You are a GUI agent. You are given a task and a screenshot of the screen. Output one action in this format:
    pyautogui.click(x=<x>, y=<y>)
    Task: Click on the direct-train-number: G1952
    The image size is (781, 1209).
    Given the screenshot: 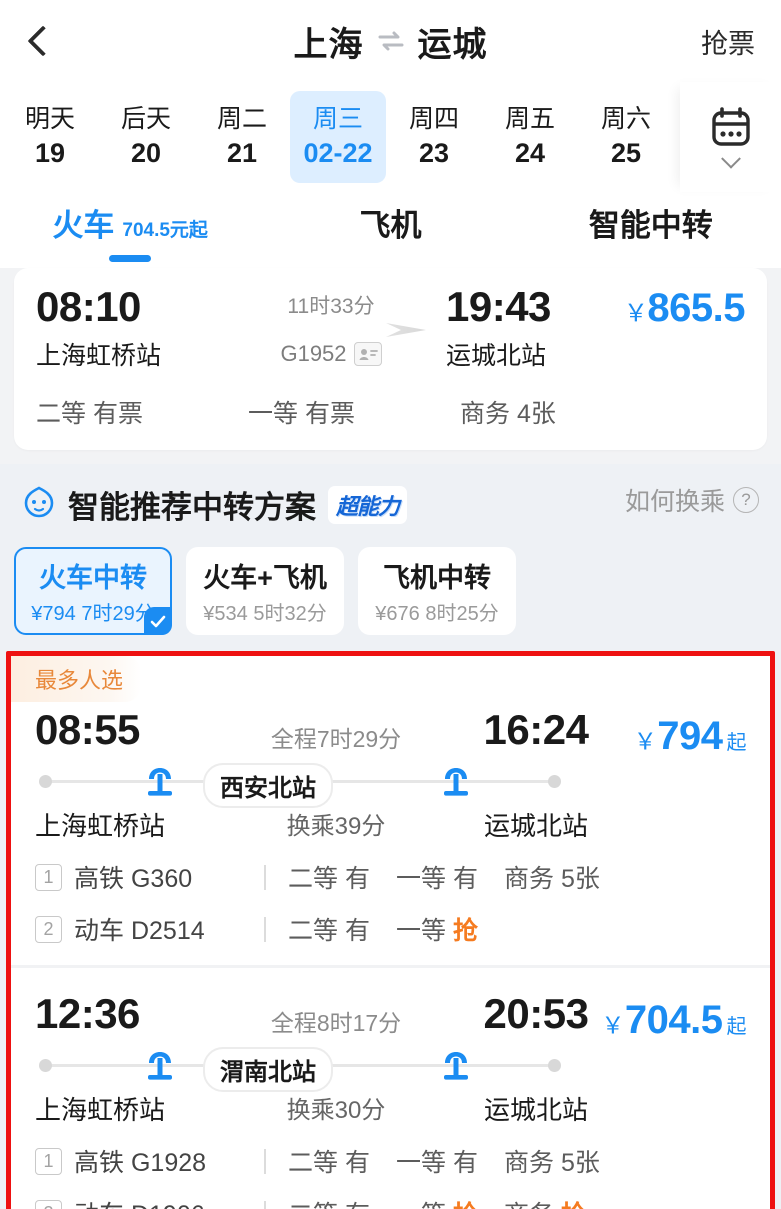 What is the action you would take?
    pyautogui.click(x=313, y=353)
    